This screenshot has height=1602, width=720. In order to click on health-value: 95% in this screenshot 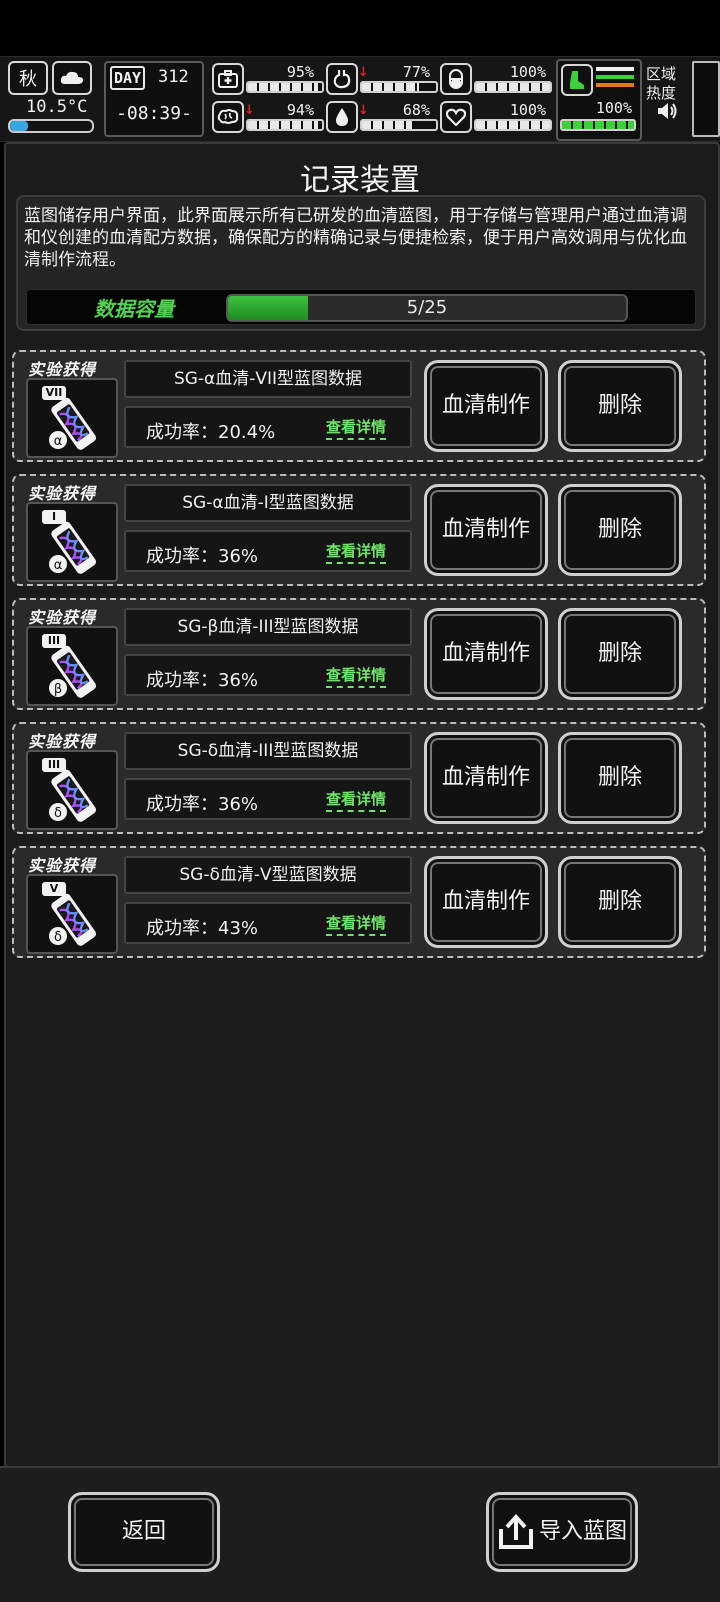, I will do `click(300, 72)`.